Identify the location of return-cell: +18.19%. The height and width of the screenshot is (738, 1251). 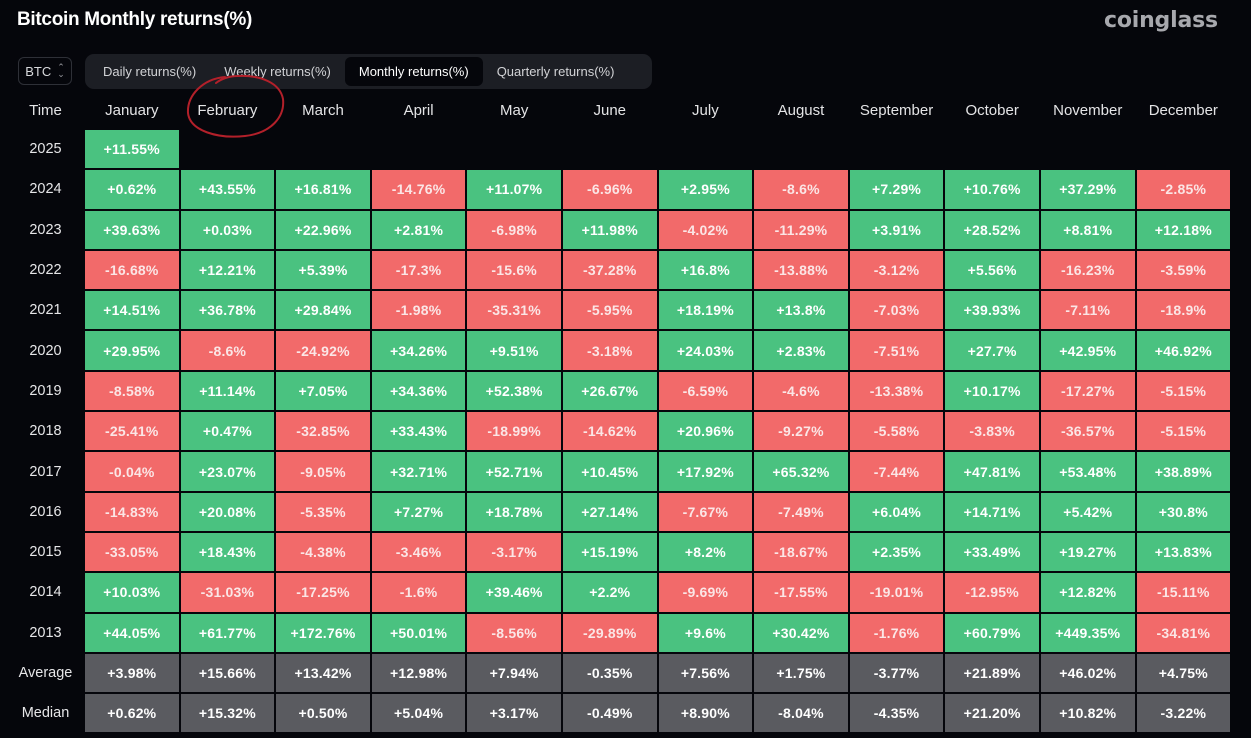
(705, 310).